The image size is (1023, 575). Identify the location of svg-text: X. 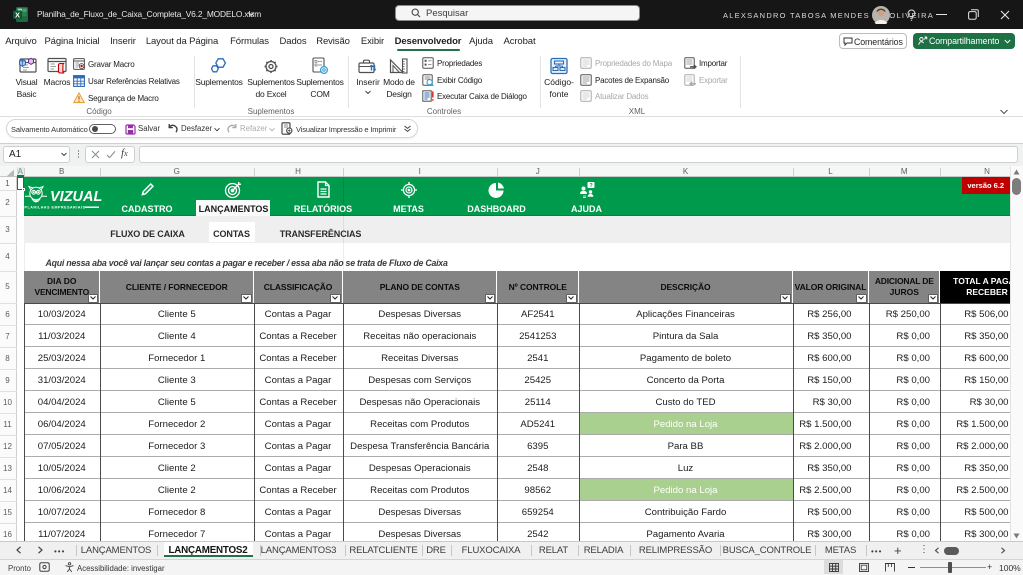
(17, 14).